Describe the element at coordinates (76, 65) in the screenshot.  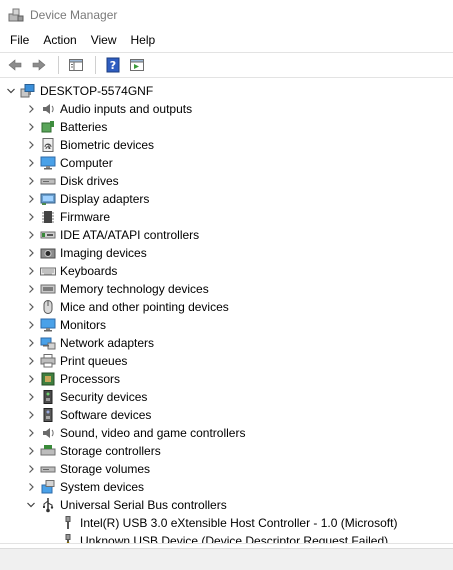
I see `properties-view-button` at that location.